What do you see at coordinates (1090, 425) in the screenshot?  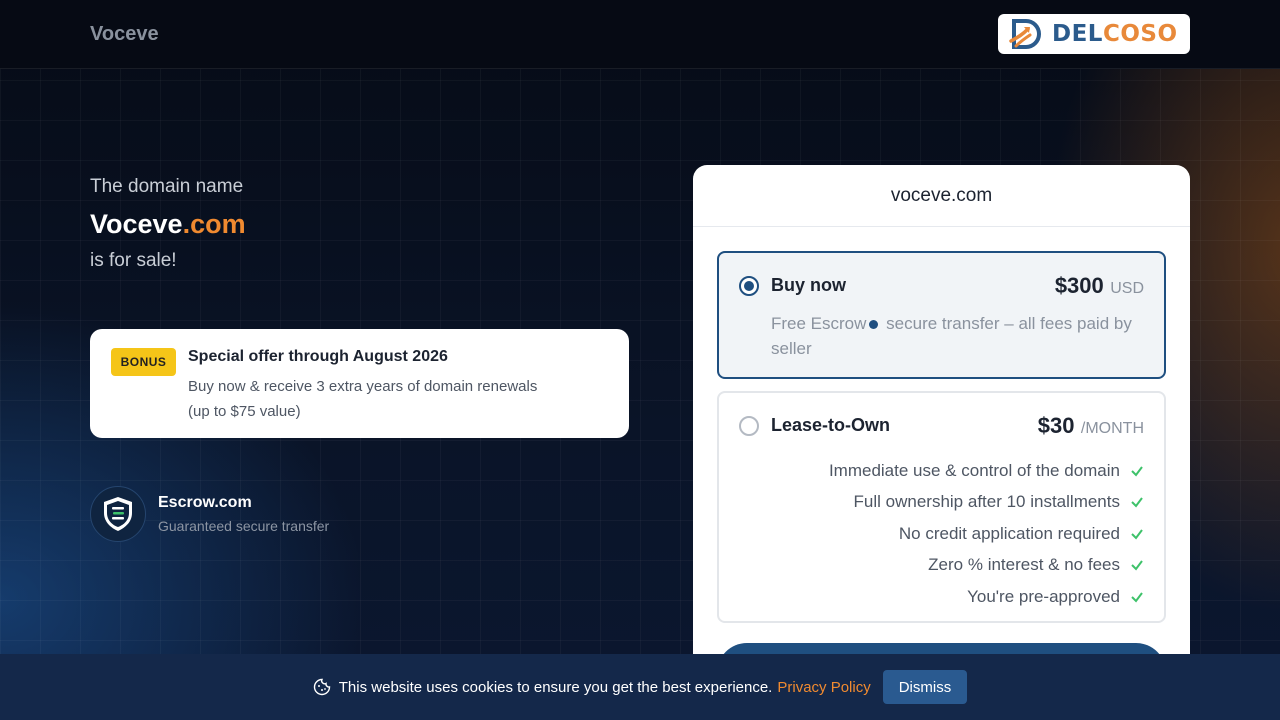 I see `lease-price: $30 /MONTH` at bounding box center [1090, 425].